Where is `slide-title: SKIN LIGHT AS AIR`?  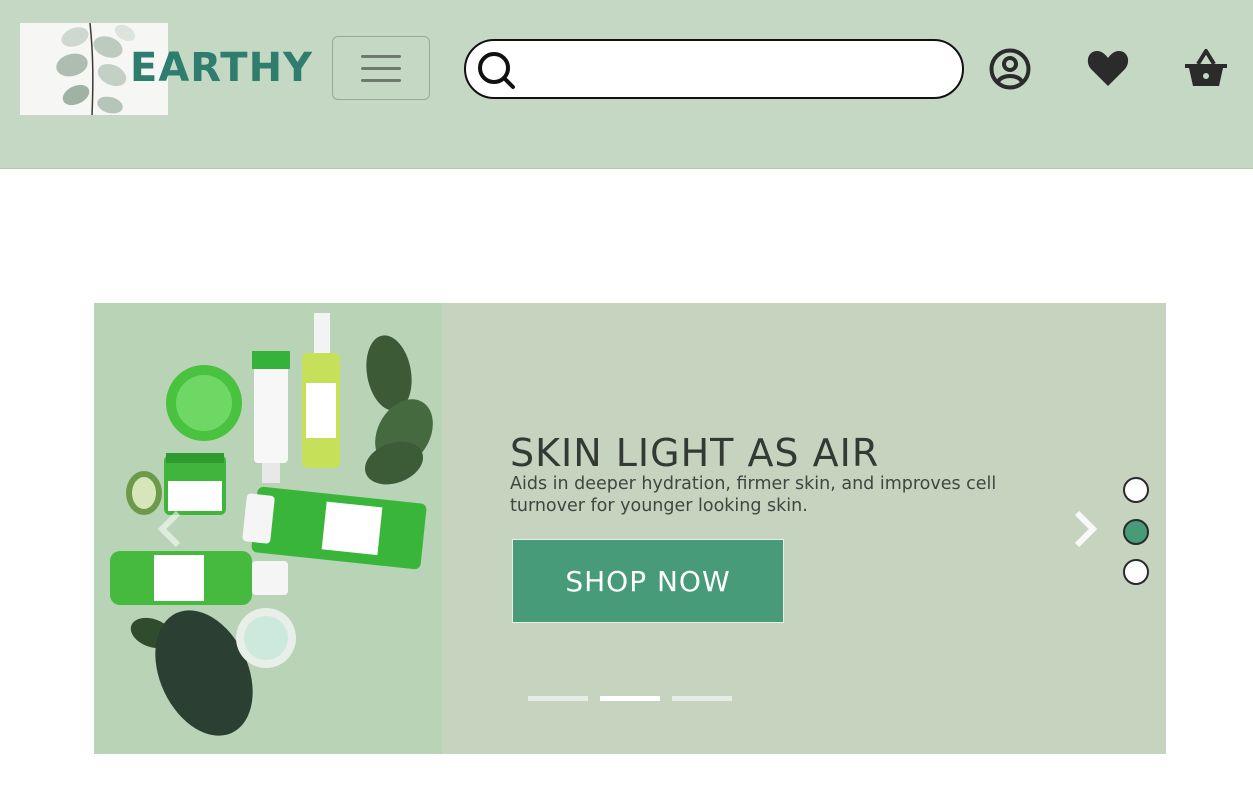
slide-title: SKIN LIGHT AS AIR is located at coordinates (695, 453).